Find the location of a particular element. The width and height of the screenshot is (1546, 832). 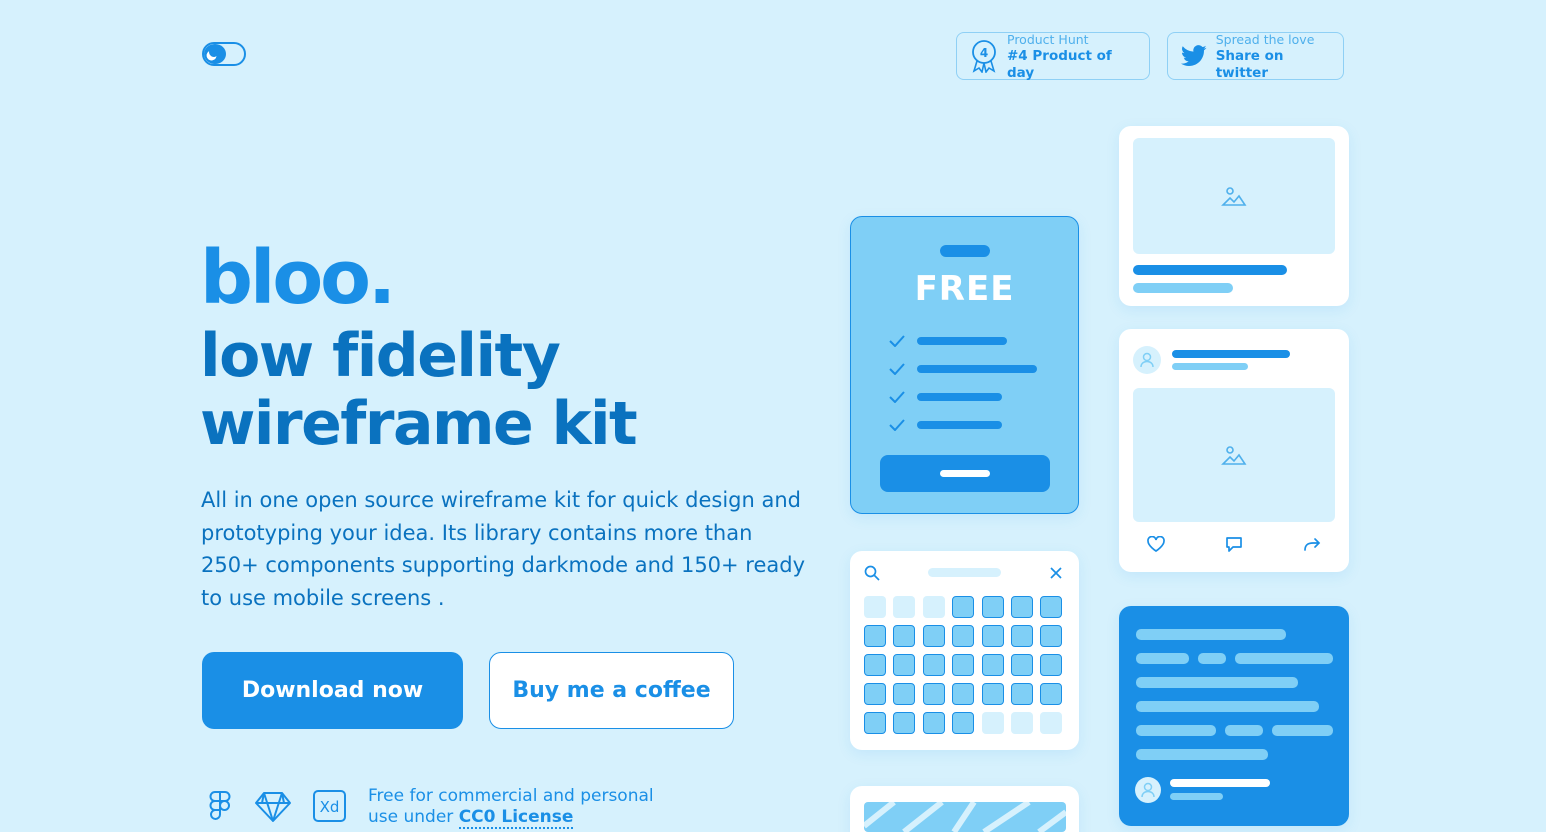

map-preview is located at coordinates (964, 809).